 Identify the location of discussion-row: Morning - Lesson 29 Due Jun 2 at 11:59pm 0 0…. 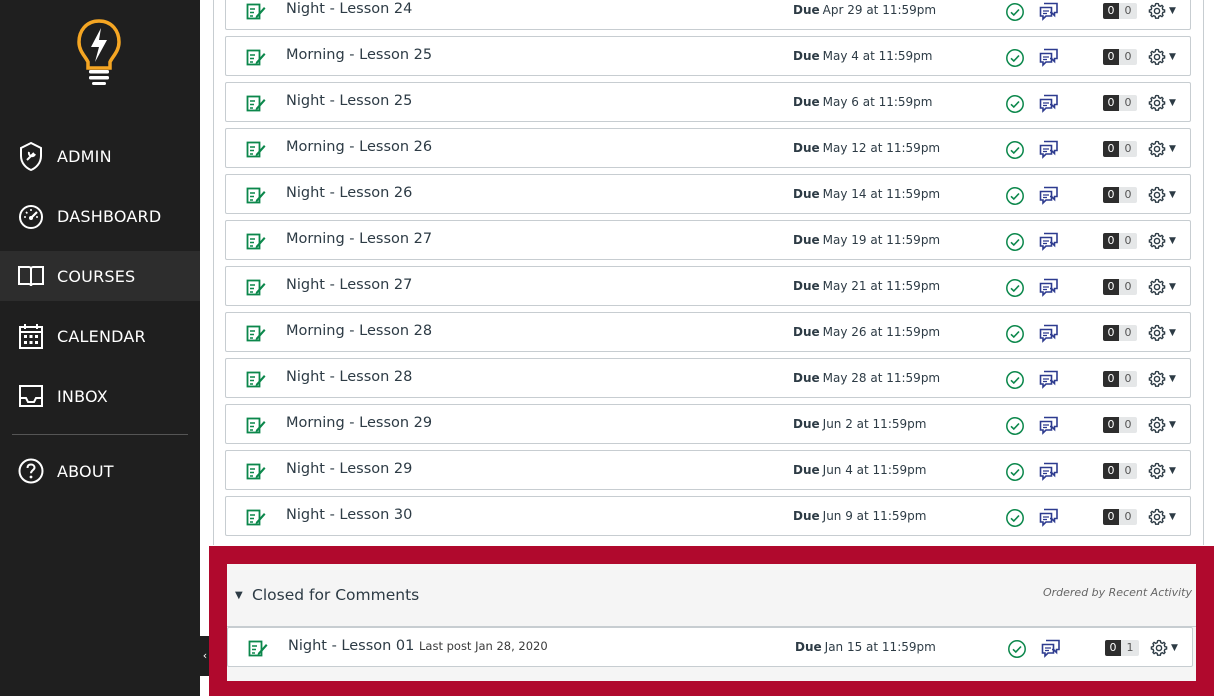
(708, 424).